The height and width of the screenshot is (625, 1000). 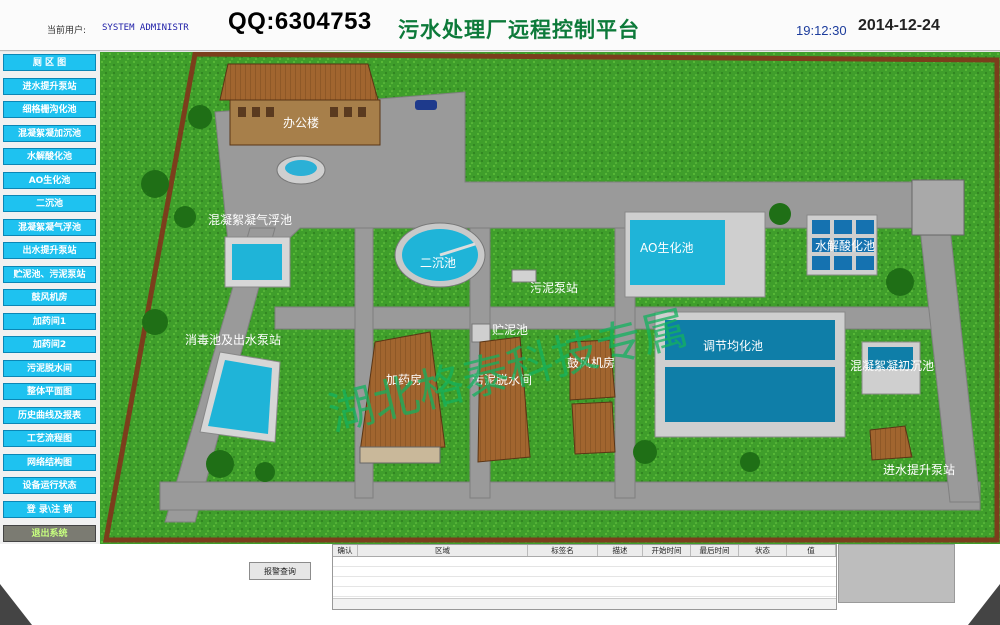 I want to click on nav-blower-room: 鼓风机房, so click(x=49, y=297).